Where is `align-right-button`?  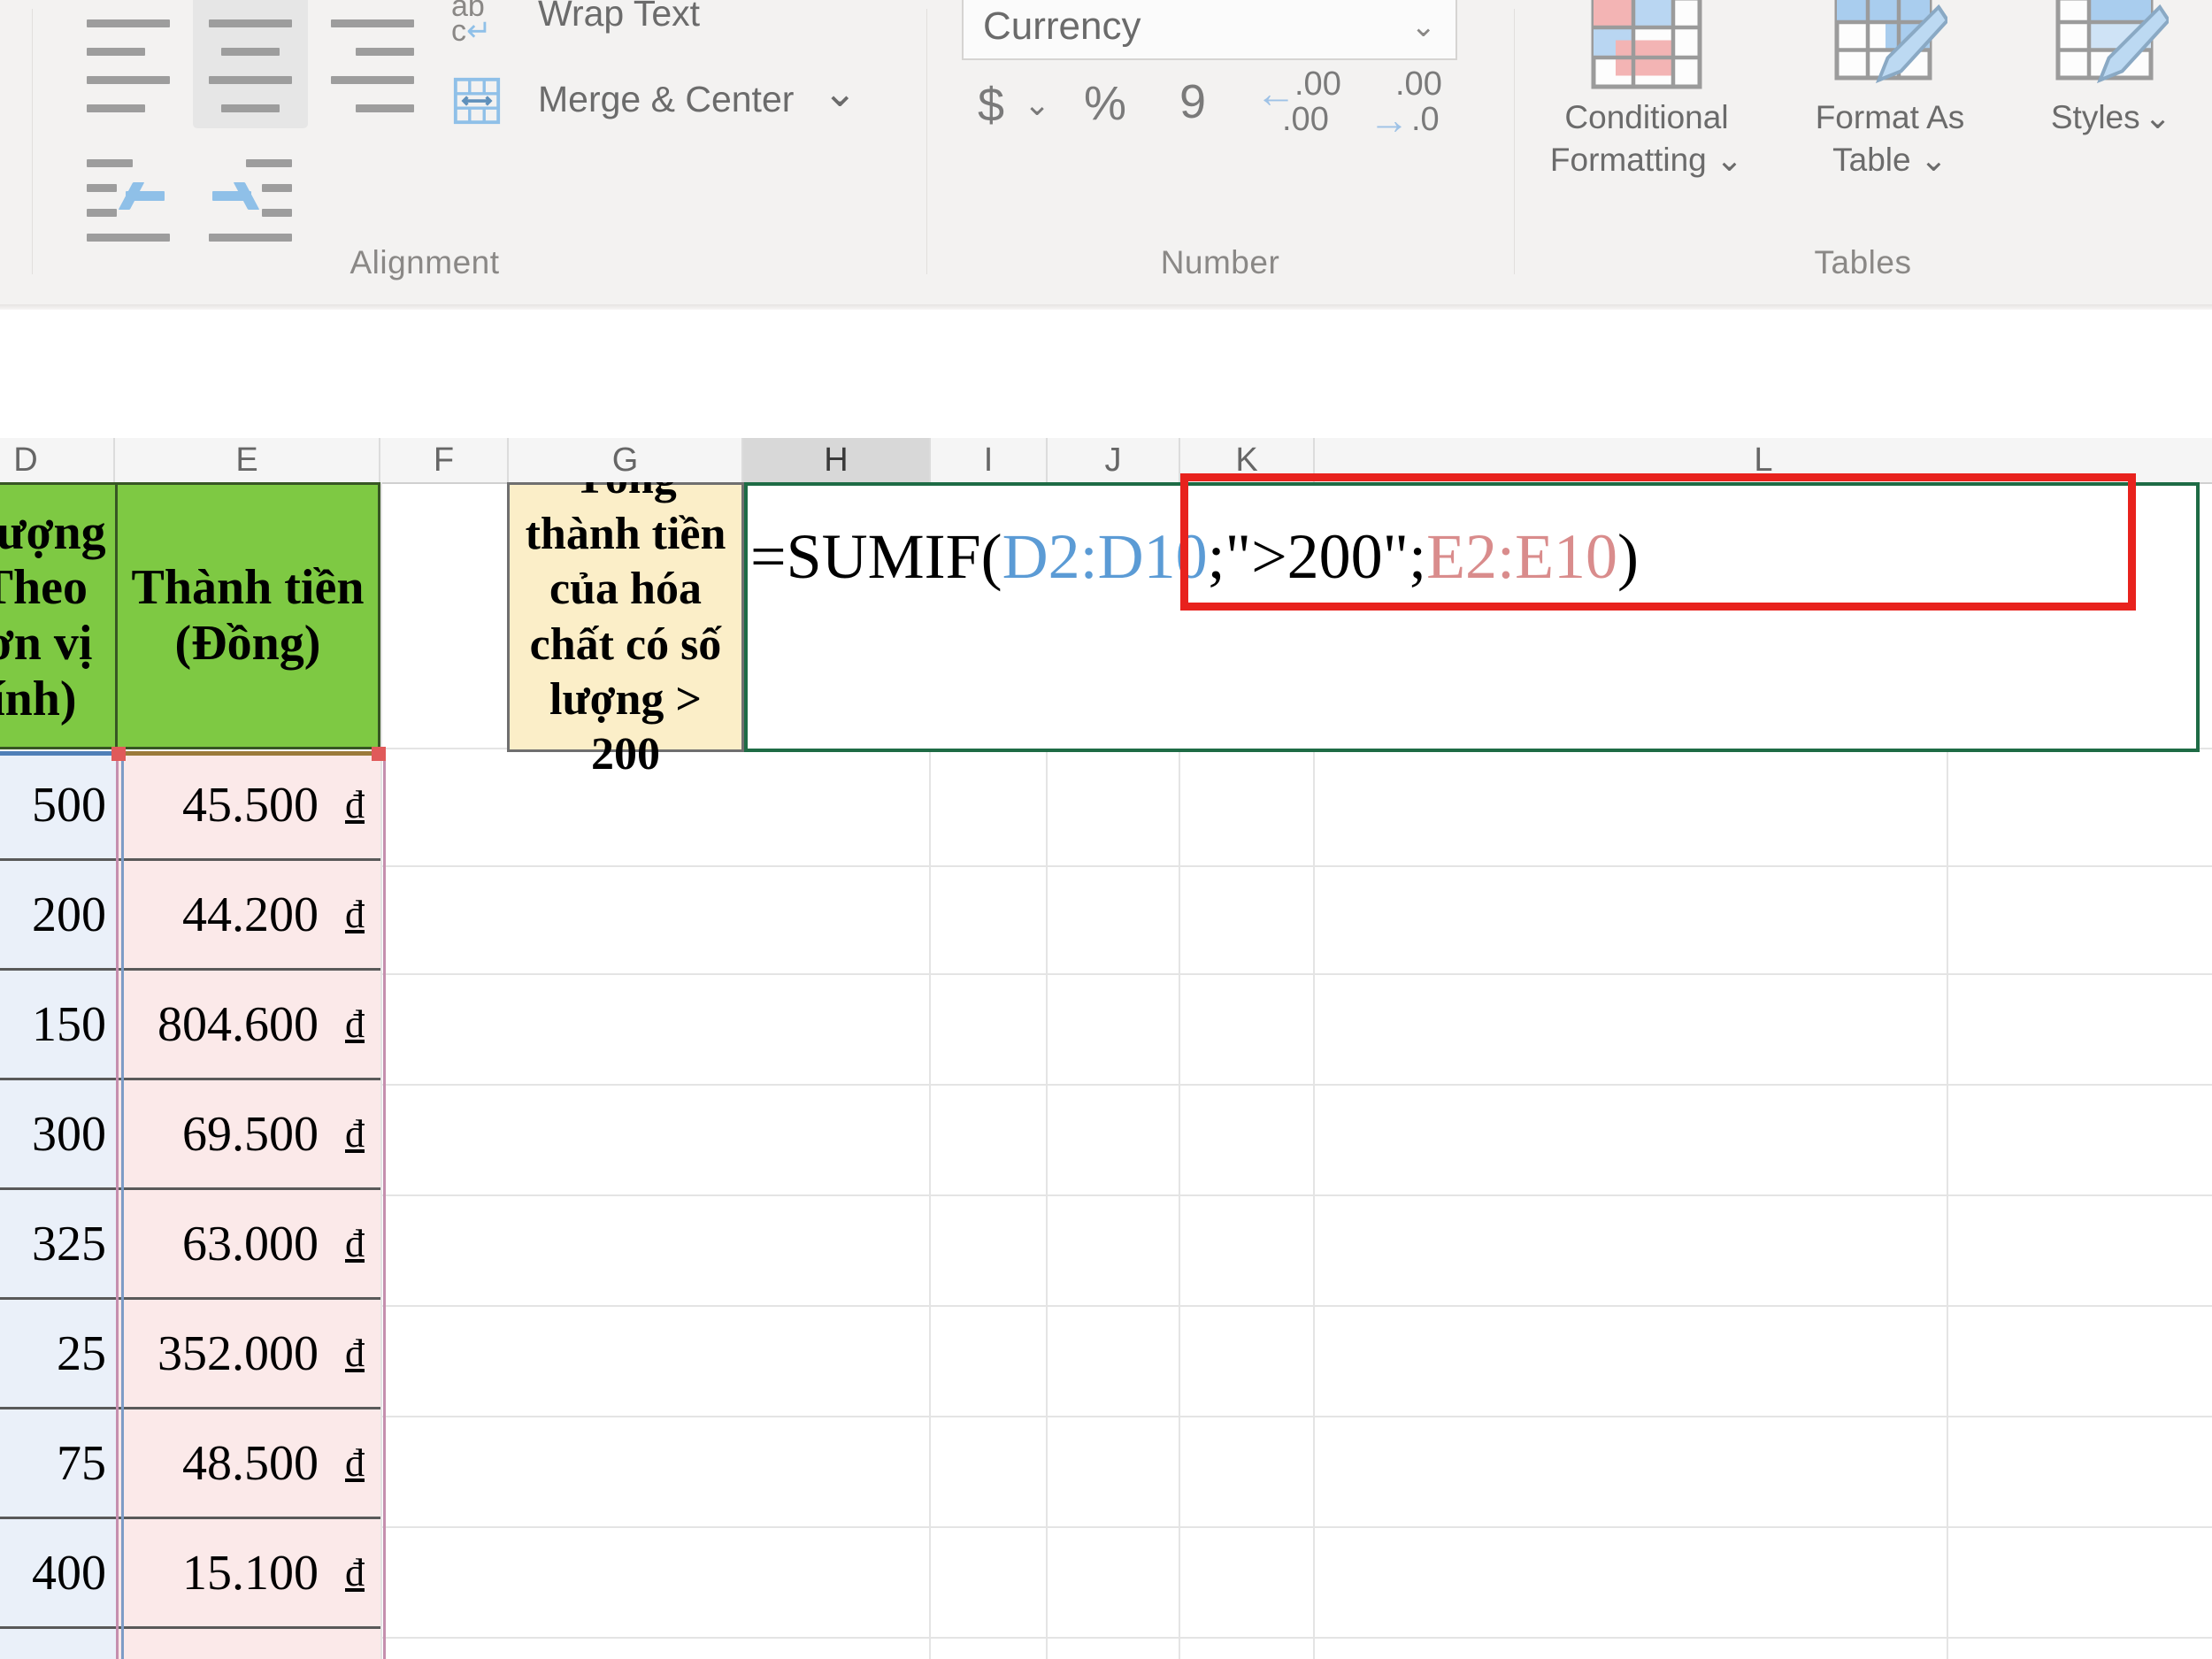 align-right-button is located at coordinates (373, 64).